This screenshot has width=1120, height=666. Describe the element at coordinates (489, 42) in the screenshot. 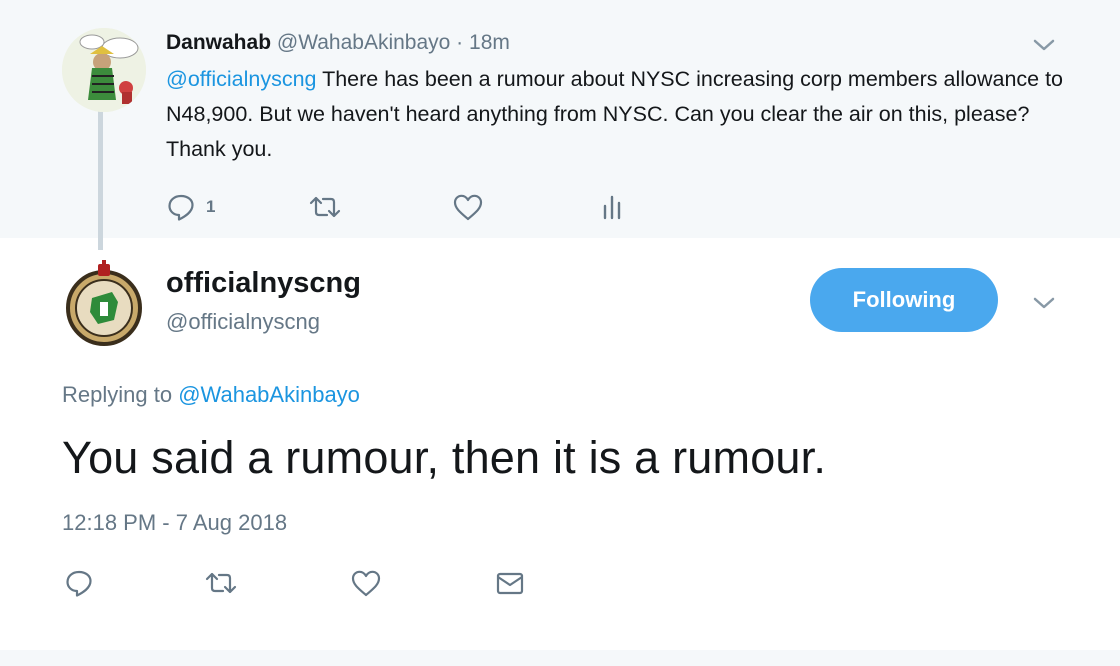

I see `parent-time-ago: 18m` at that location.